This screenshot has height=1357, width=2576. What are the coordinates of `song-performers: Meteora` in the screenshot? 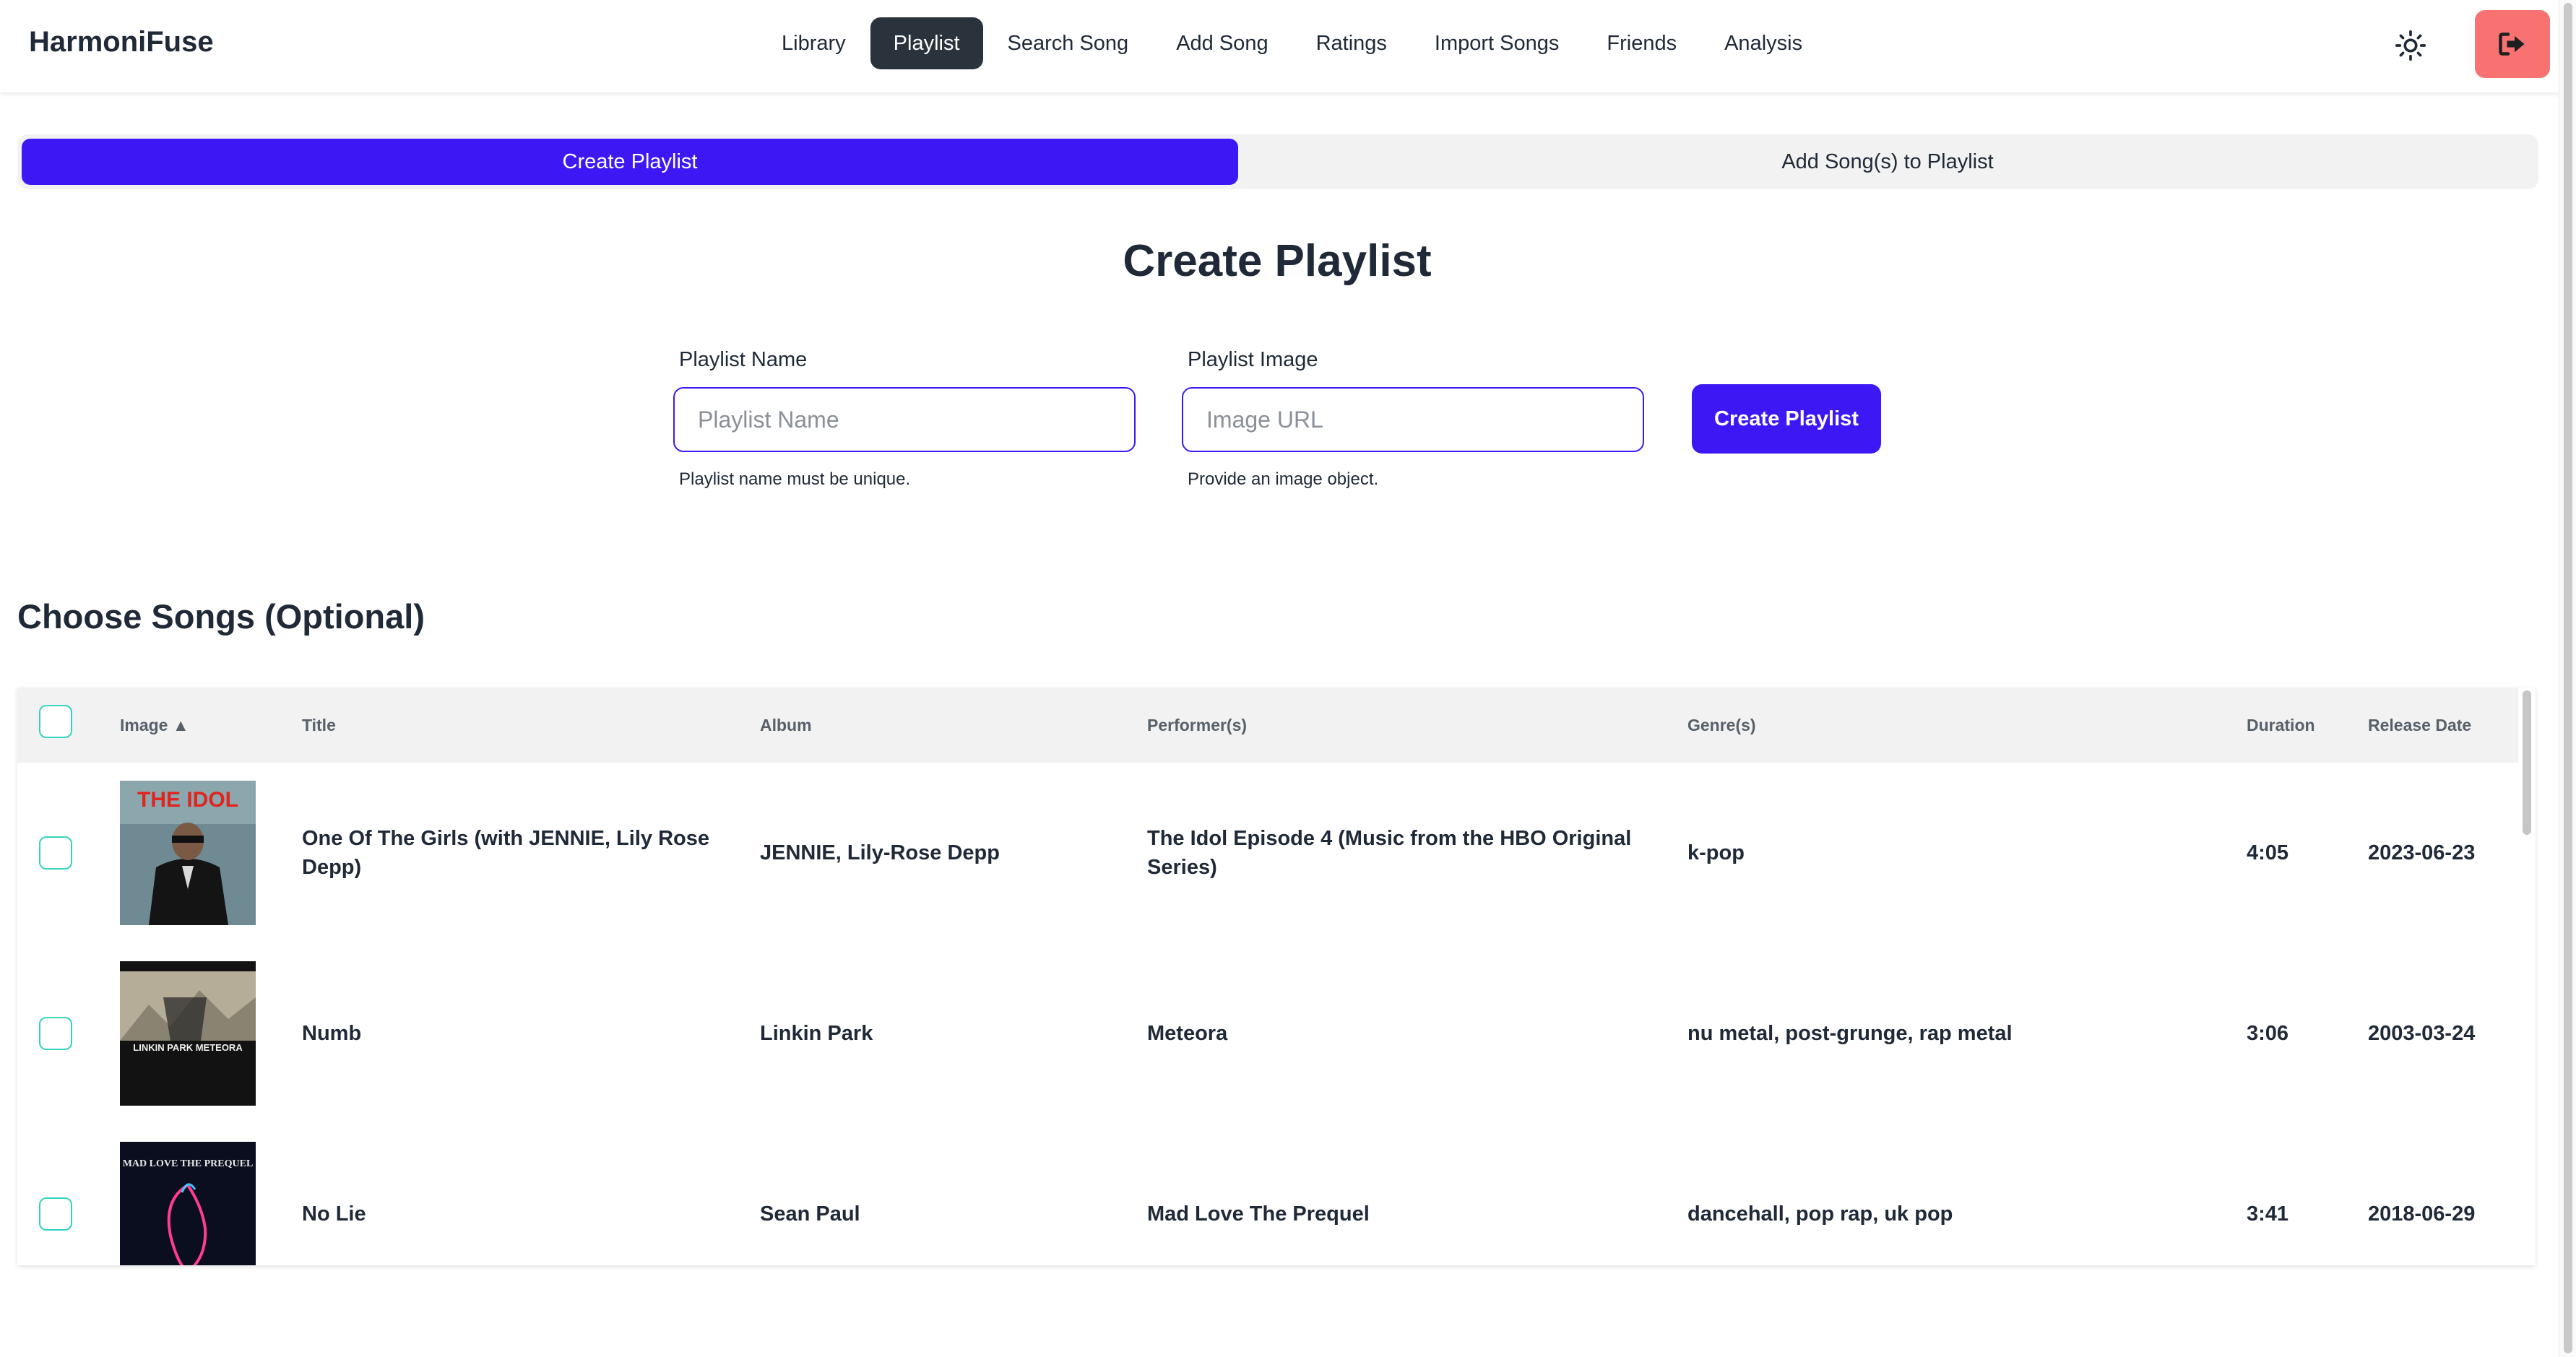 It's located at (1187, 1033).